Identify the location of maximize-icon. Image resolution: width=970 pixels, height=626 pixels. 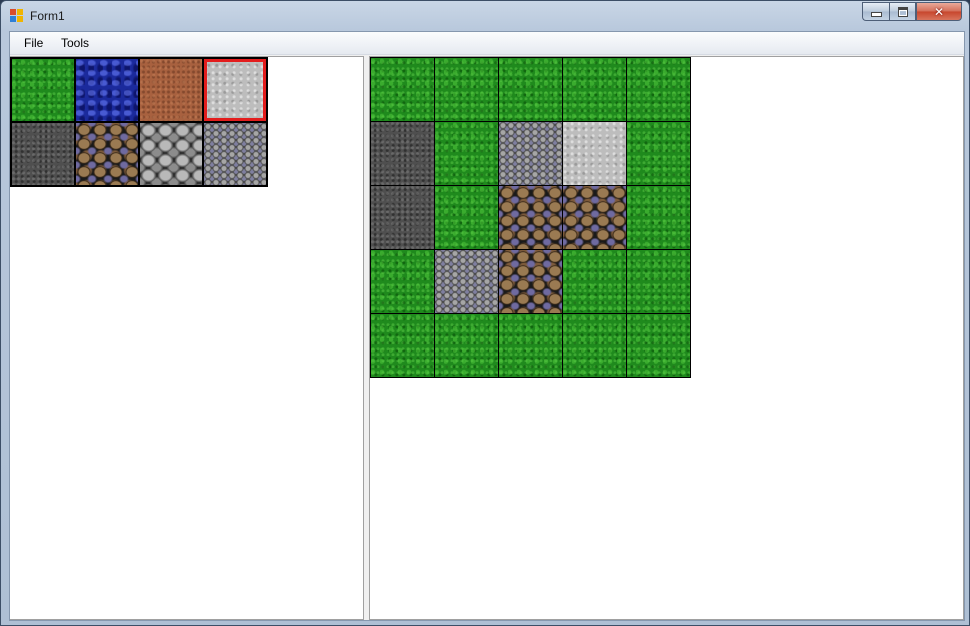
(902, 11).